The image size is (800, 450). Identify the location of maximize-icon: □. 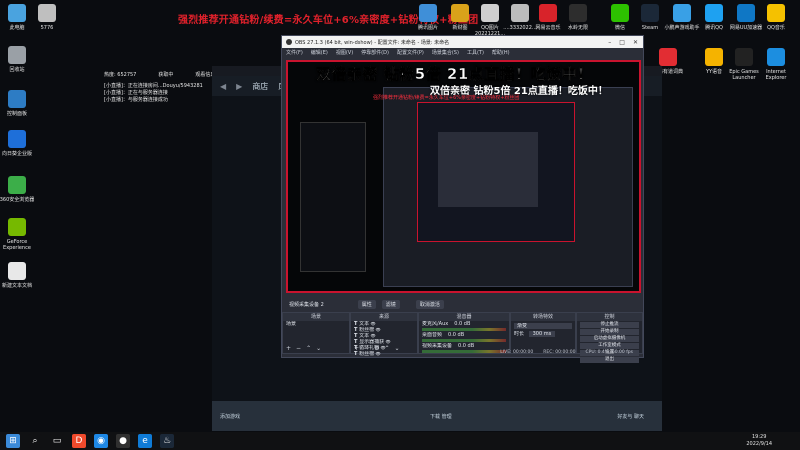
(622, 42).